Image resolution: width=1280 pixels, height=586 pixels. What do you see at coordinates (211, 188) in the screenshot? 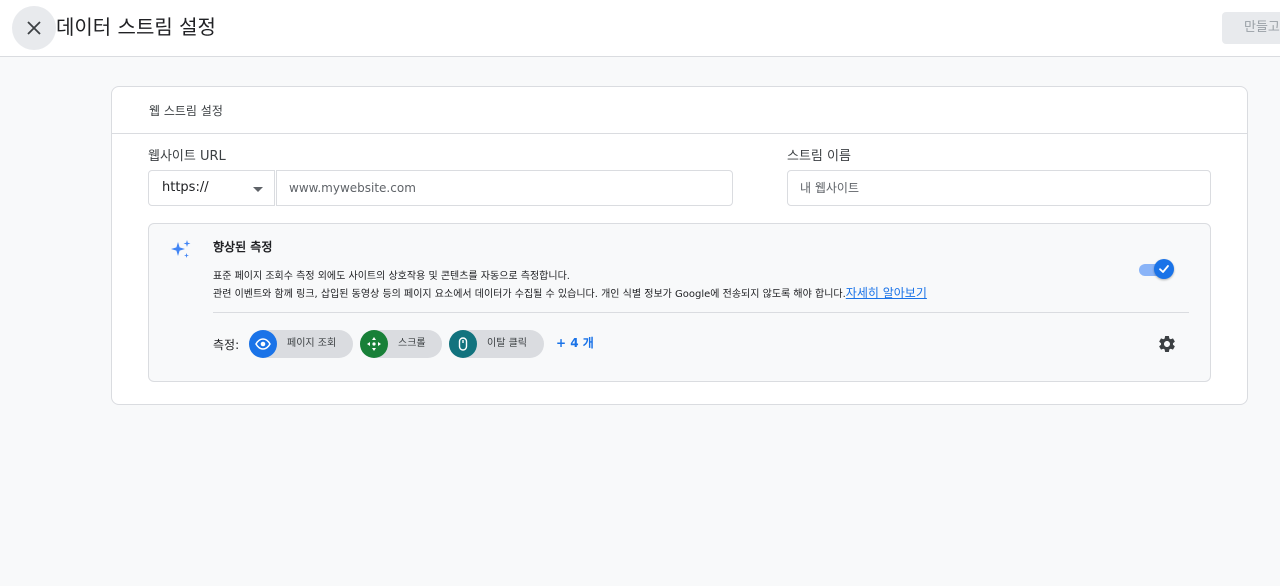
I see `protocol-select: https://` at bounding box center [211, 188].